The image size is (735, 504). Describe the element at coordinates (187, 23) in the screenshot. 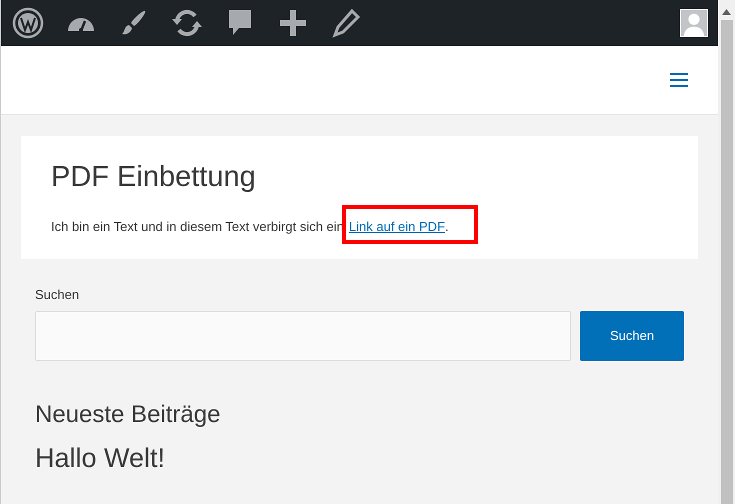

I see `refresh-icon` at that location.